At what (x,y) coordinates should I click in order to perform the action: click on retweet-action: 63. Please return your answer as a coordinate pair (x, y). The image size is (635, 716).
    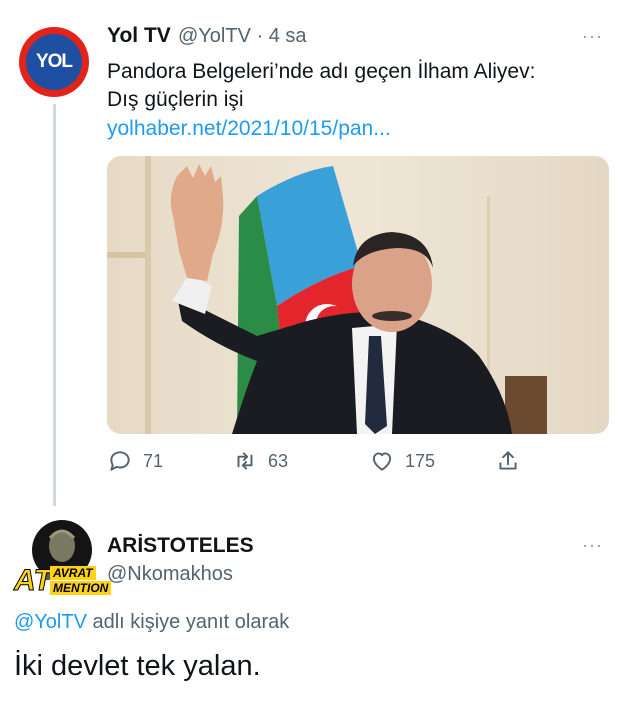
    Looking at the image, I should click on (260, 461).